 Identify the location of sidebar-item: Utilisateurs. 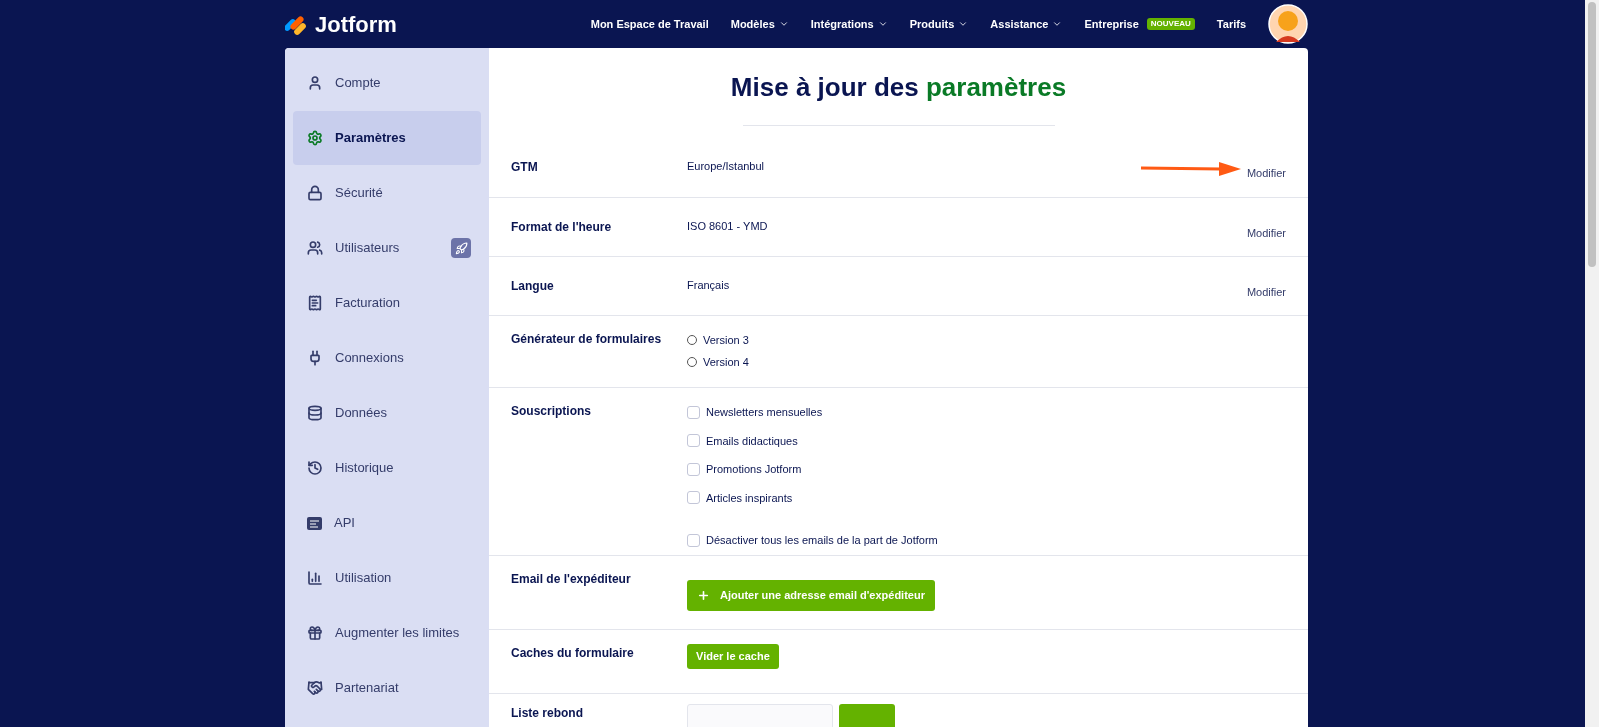
(387, 248).